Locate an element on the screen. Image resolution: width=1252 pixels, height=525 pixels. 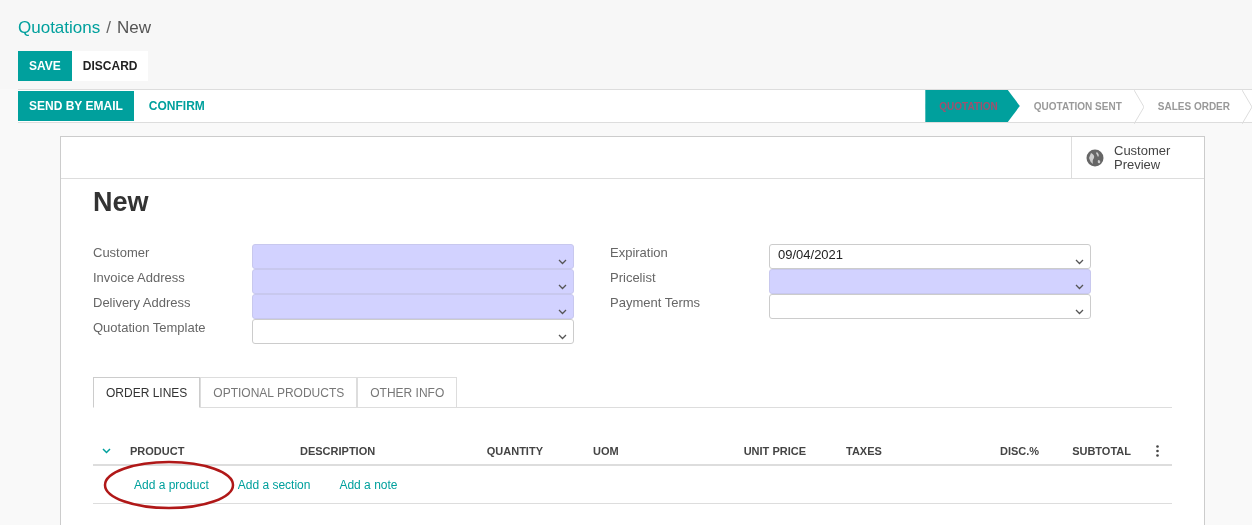
field-label: Pricelist is located at coordinates (633, 278).